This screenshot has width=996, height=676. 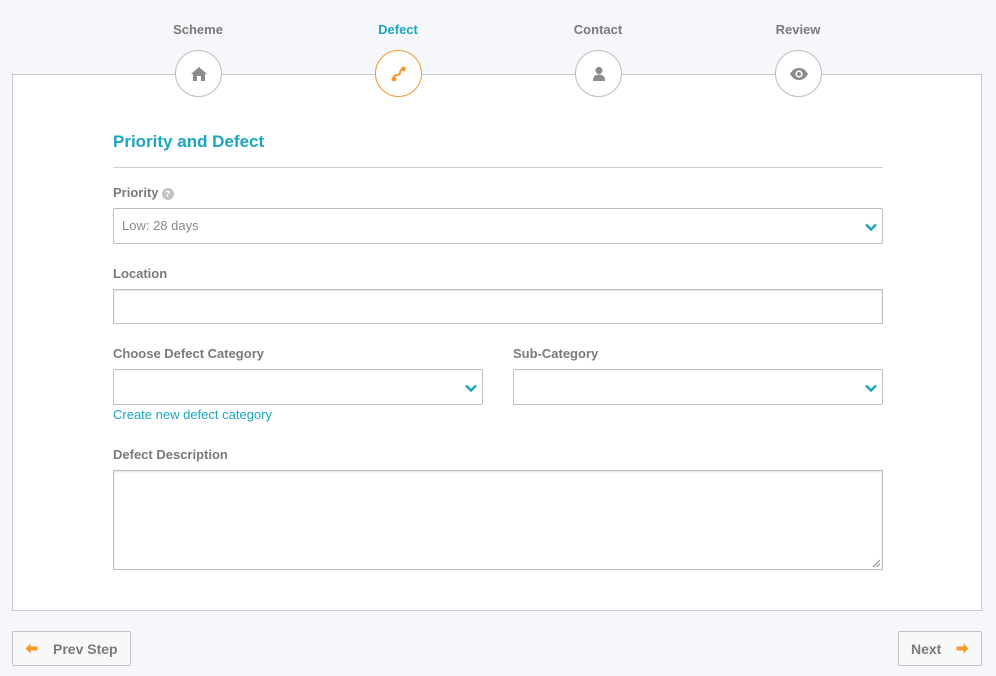 I want to click on arrow-left-icon, so click(x=31, y=648).